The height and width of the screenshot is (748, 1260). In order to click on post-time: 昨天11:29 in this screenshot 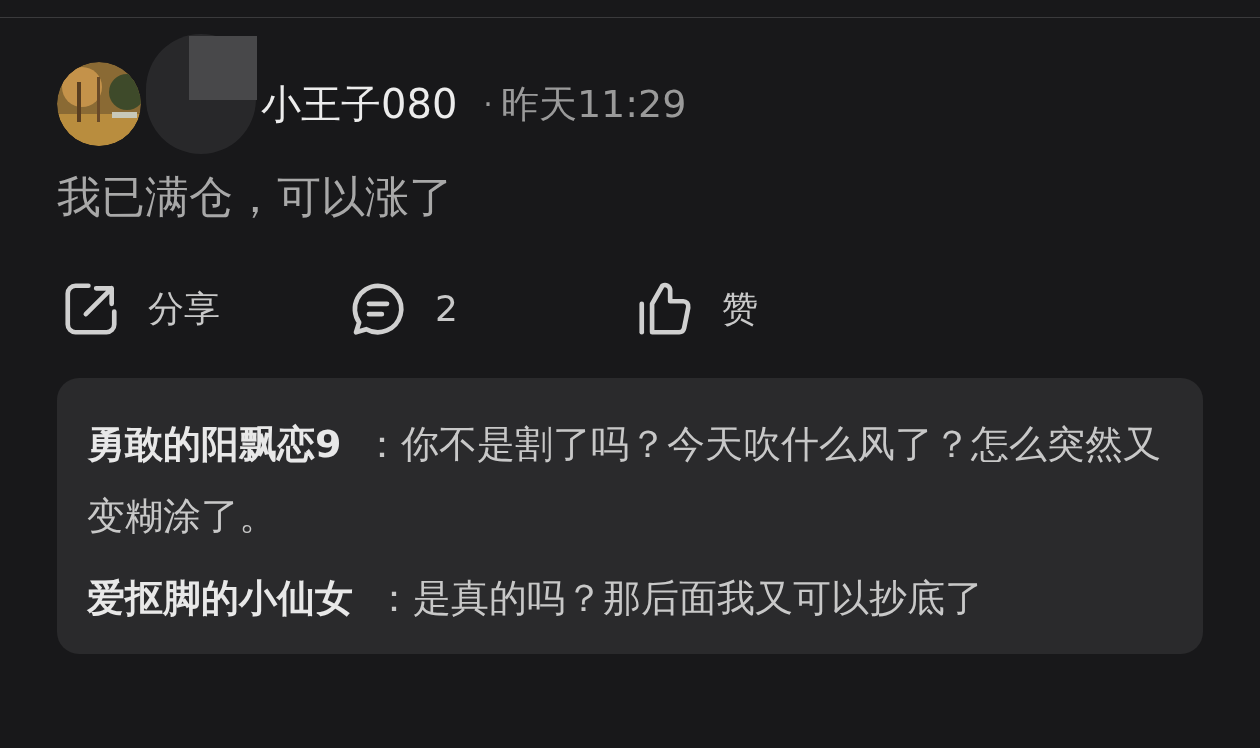, I will do `click(593, 104)`.